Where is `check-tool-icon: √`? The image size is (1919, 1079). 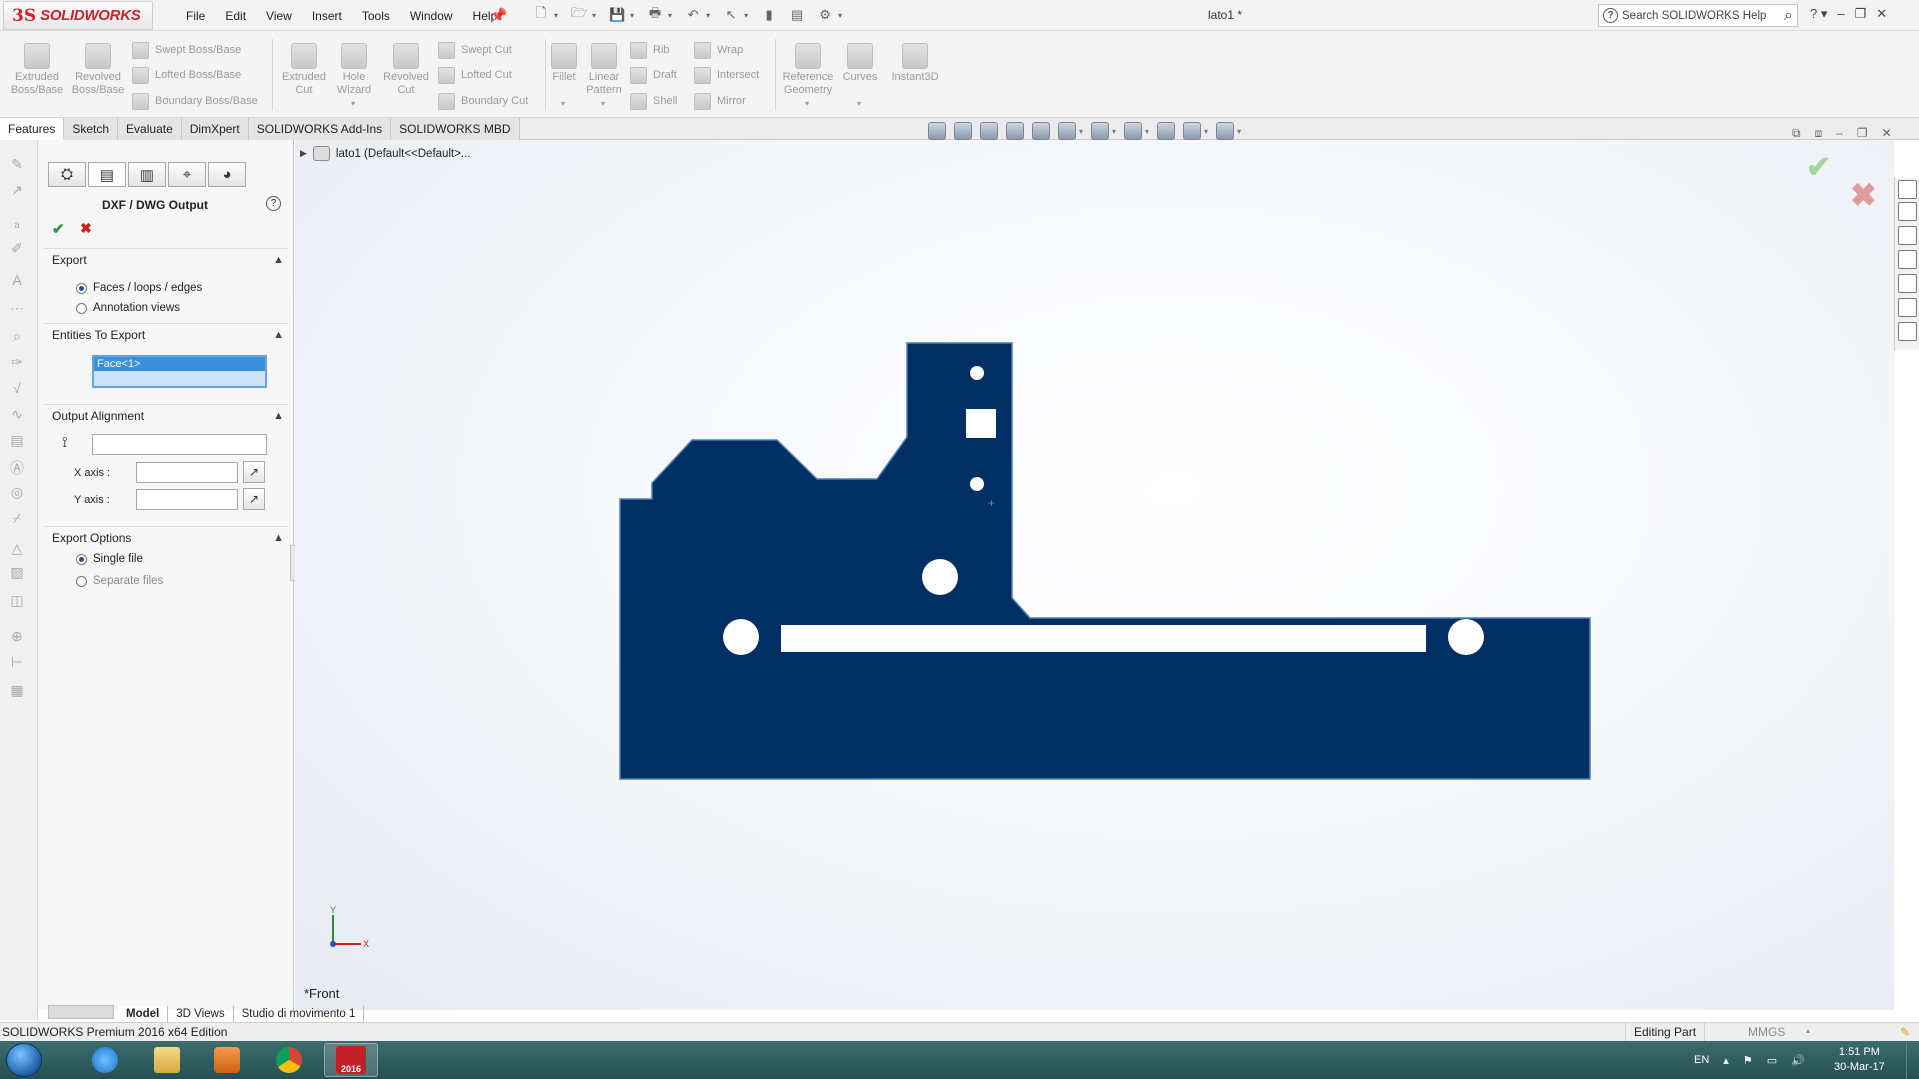
check-tool-icon: √ is located at coordinates (17, 389).